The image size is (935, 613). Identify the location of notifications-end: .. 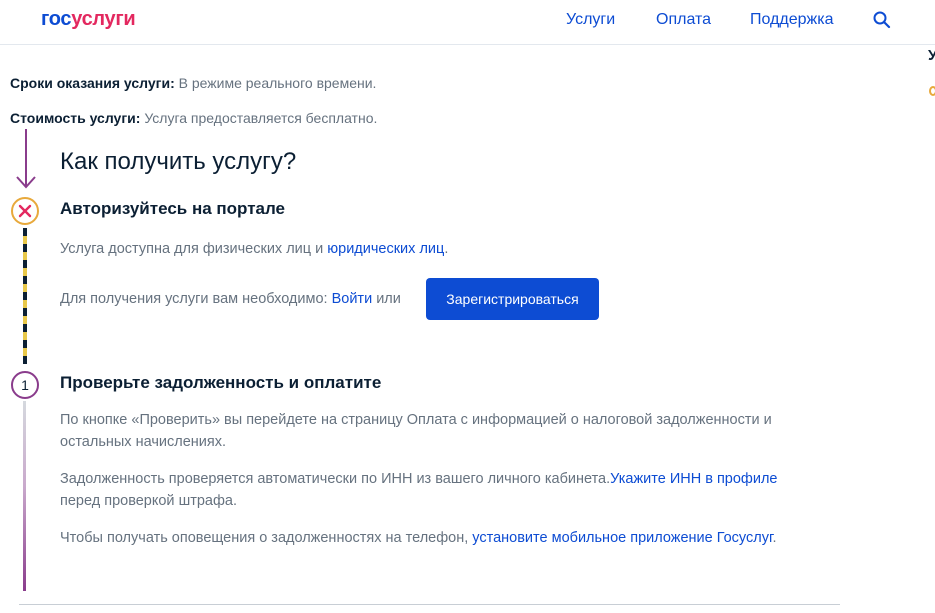
(774, 538).